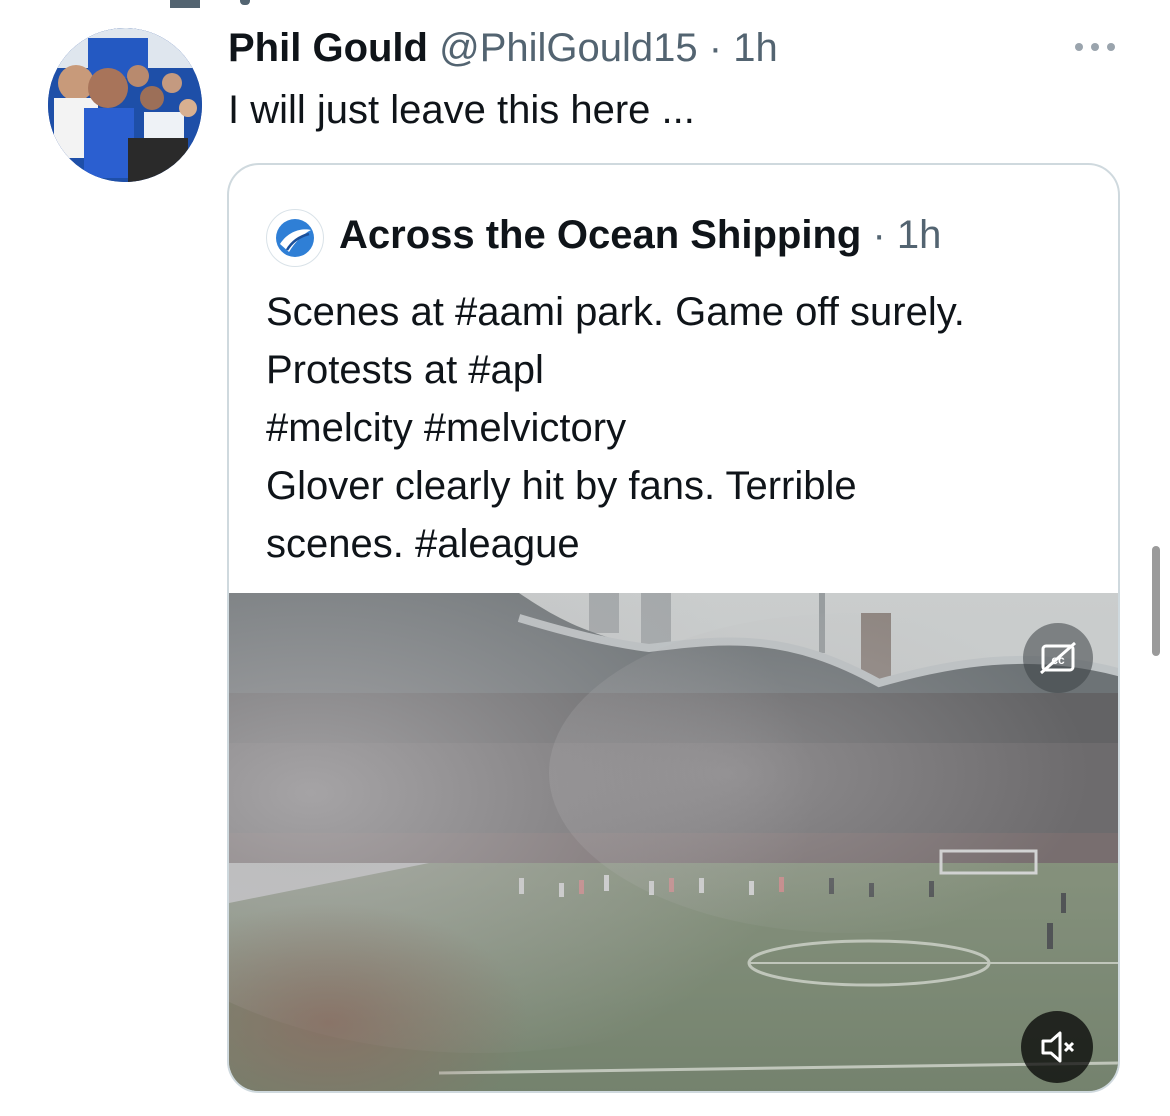  Describe the element at coordinates (295, 238) in the screenshot. I see `quoted-author-avatar` at that location.